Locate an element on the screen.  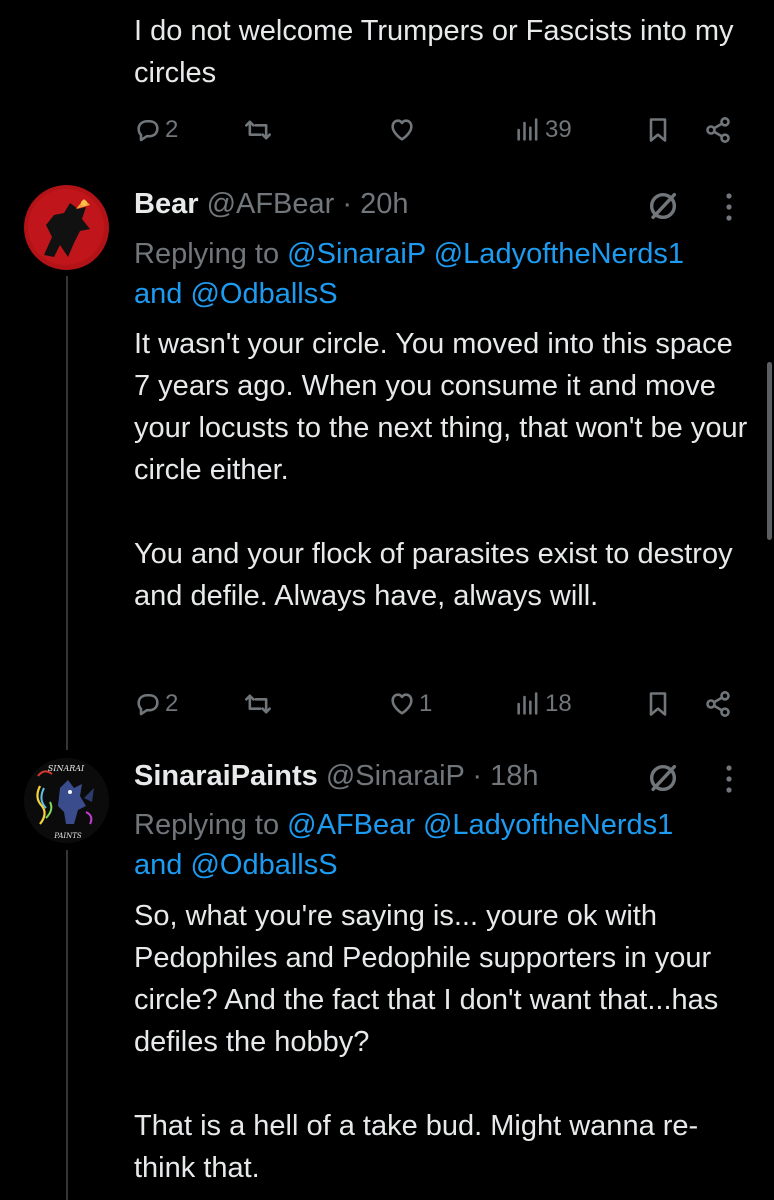
mention-links: @AFBear @LadyoftheNerds1 is located at coordinates (480, 825).